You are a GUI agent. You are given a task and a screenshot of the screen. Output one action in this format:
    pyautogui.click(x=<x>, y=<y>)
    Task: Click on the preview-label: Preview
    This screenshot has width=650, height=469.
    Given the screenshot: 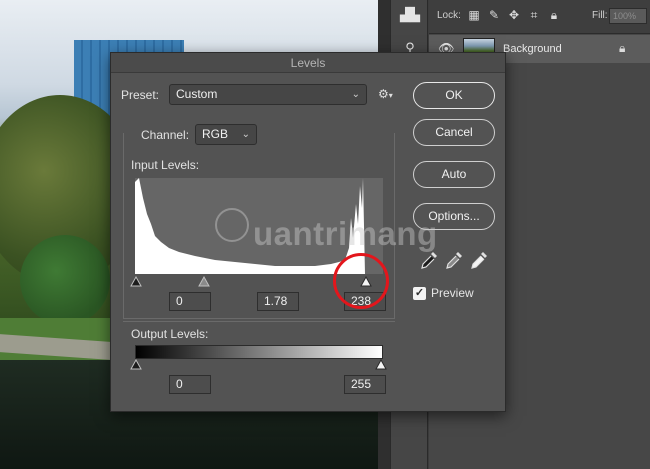 What is the action you would take?
    pyautogui.click(x=452, y=293)
    